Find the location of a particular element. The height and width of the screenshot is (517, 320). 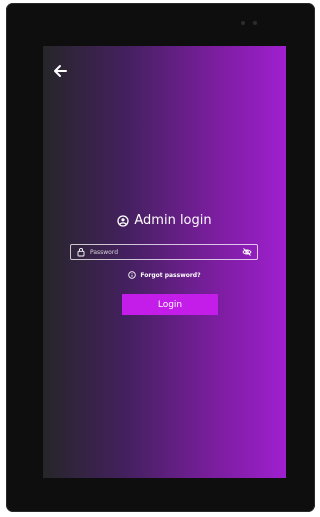

page-title: Admin login is located at coordinates (164, 220).